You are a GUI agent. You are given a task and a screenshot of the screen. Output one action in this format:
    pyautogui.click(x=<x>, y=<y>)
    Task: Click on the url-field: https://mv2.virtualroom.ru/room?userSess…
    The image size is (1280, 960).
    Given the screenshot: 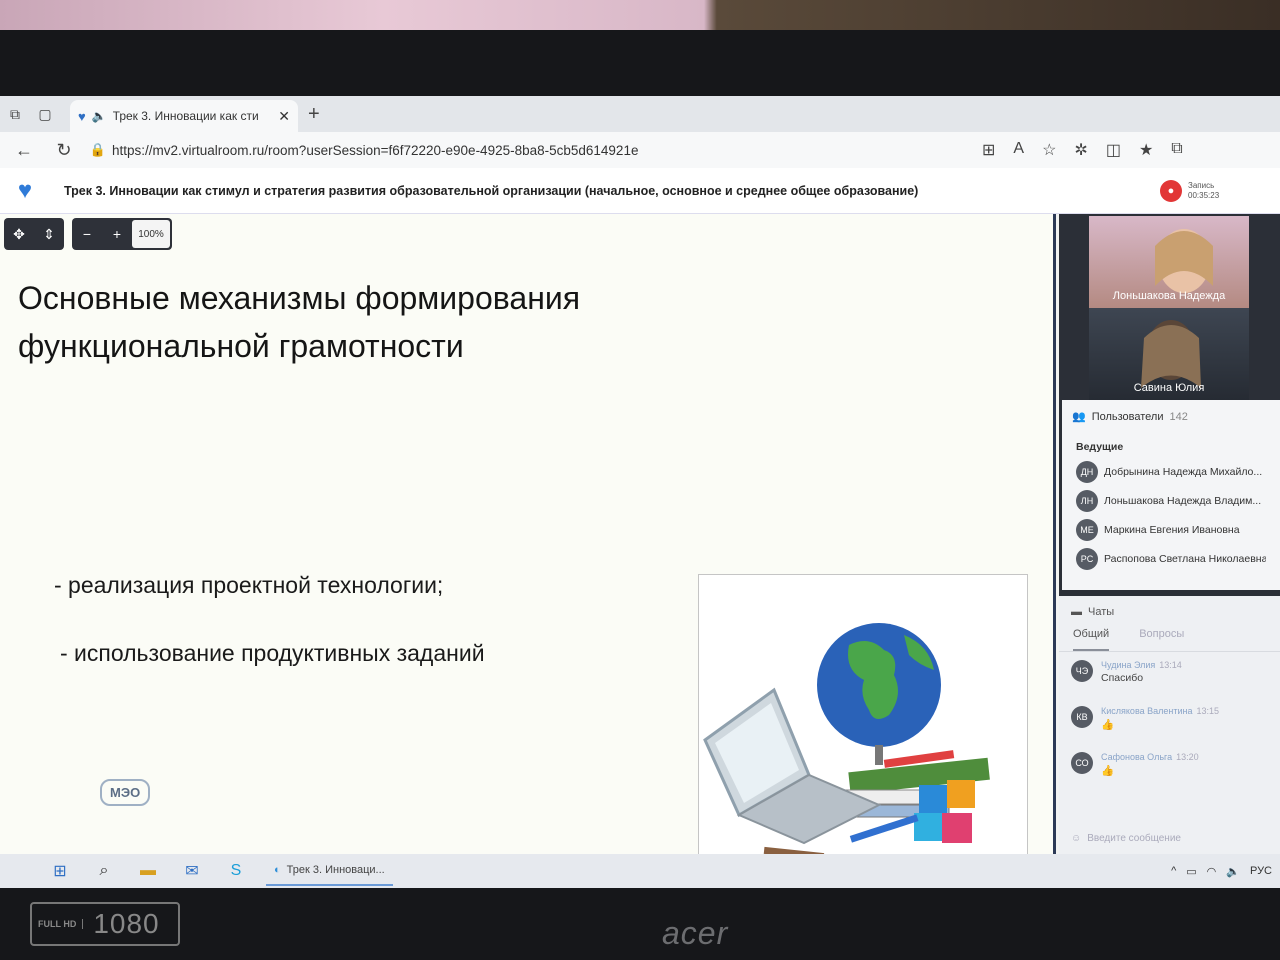 What is the action you would take?
    pyautogui.click(x=532, y=150)
    